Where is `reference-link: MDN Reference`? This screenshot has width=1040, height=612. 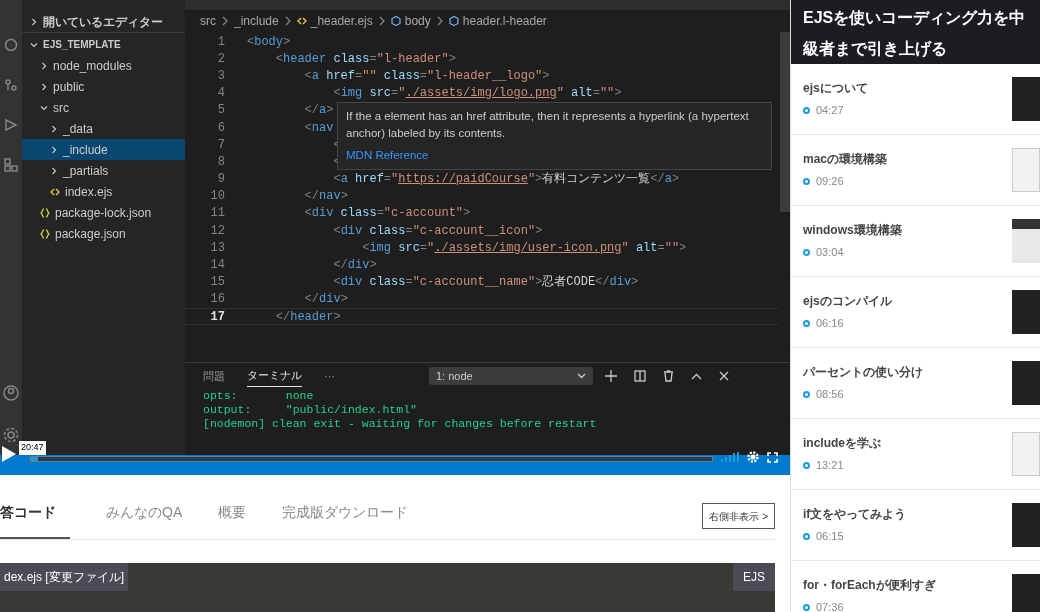
reference-link: MDN Reference is located at coordinates (387, 155).